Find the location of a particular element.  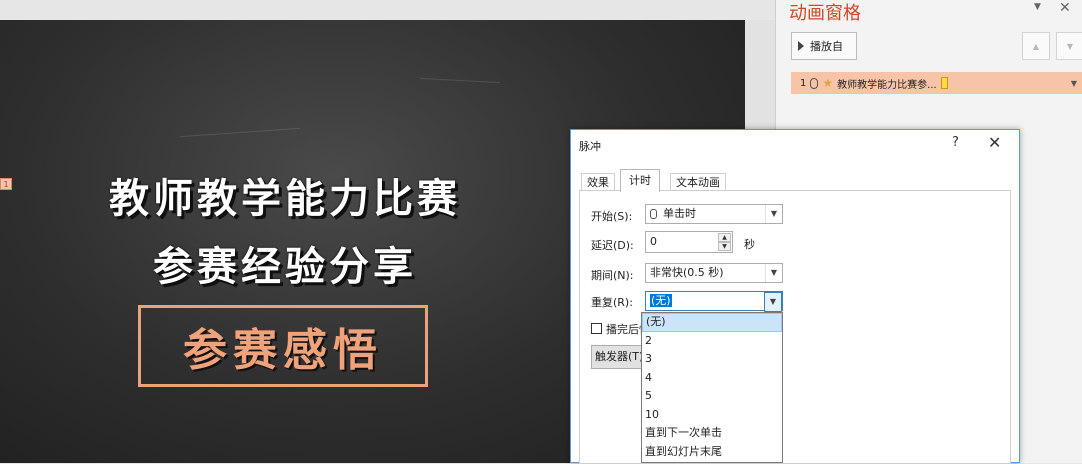

subtitle-frame: 参赛感悟 is located at coordinates (283, 346).